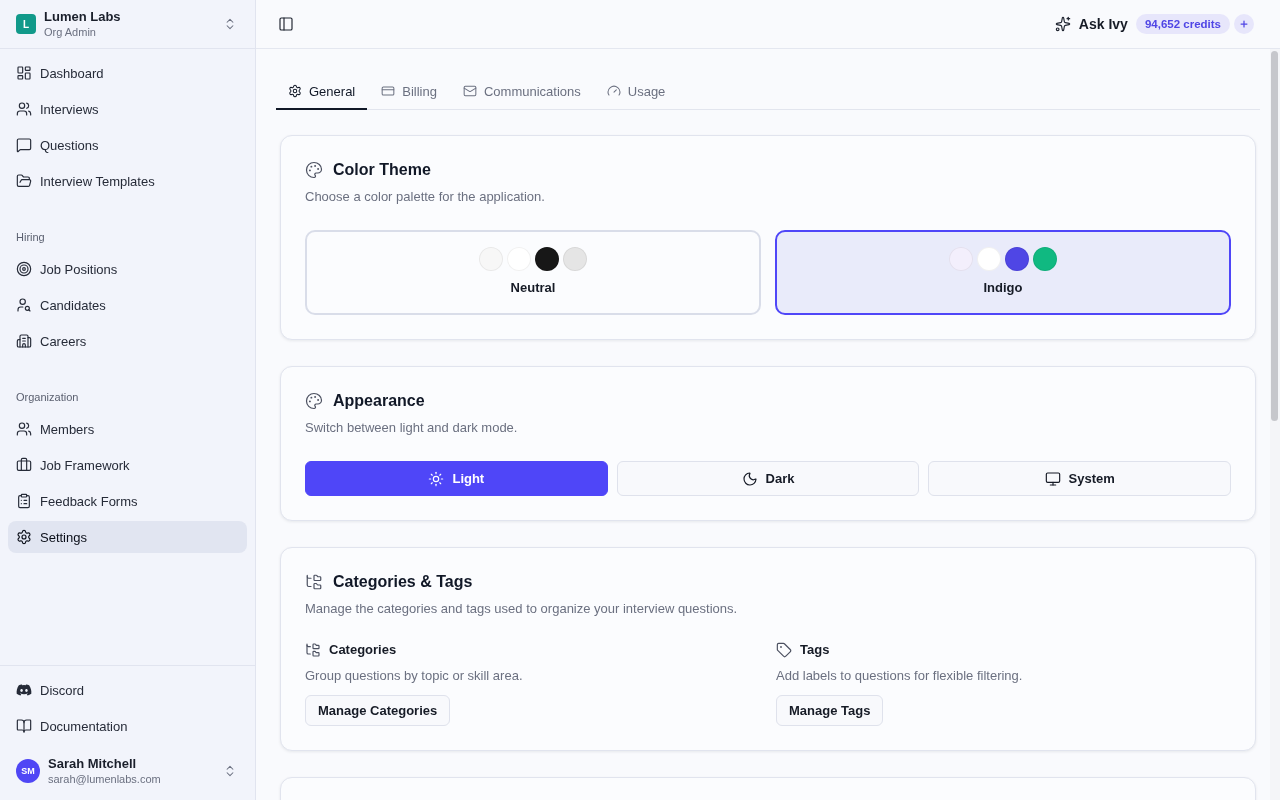 This screenshot has height=800, width=1280. Describe the element at coordinates (1182, 24) in the screenshot. I see `credits-badge: 94,652 credits` at that location.